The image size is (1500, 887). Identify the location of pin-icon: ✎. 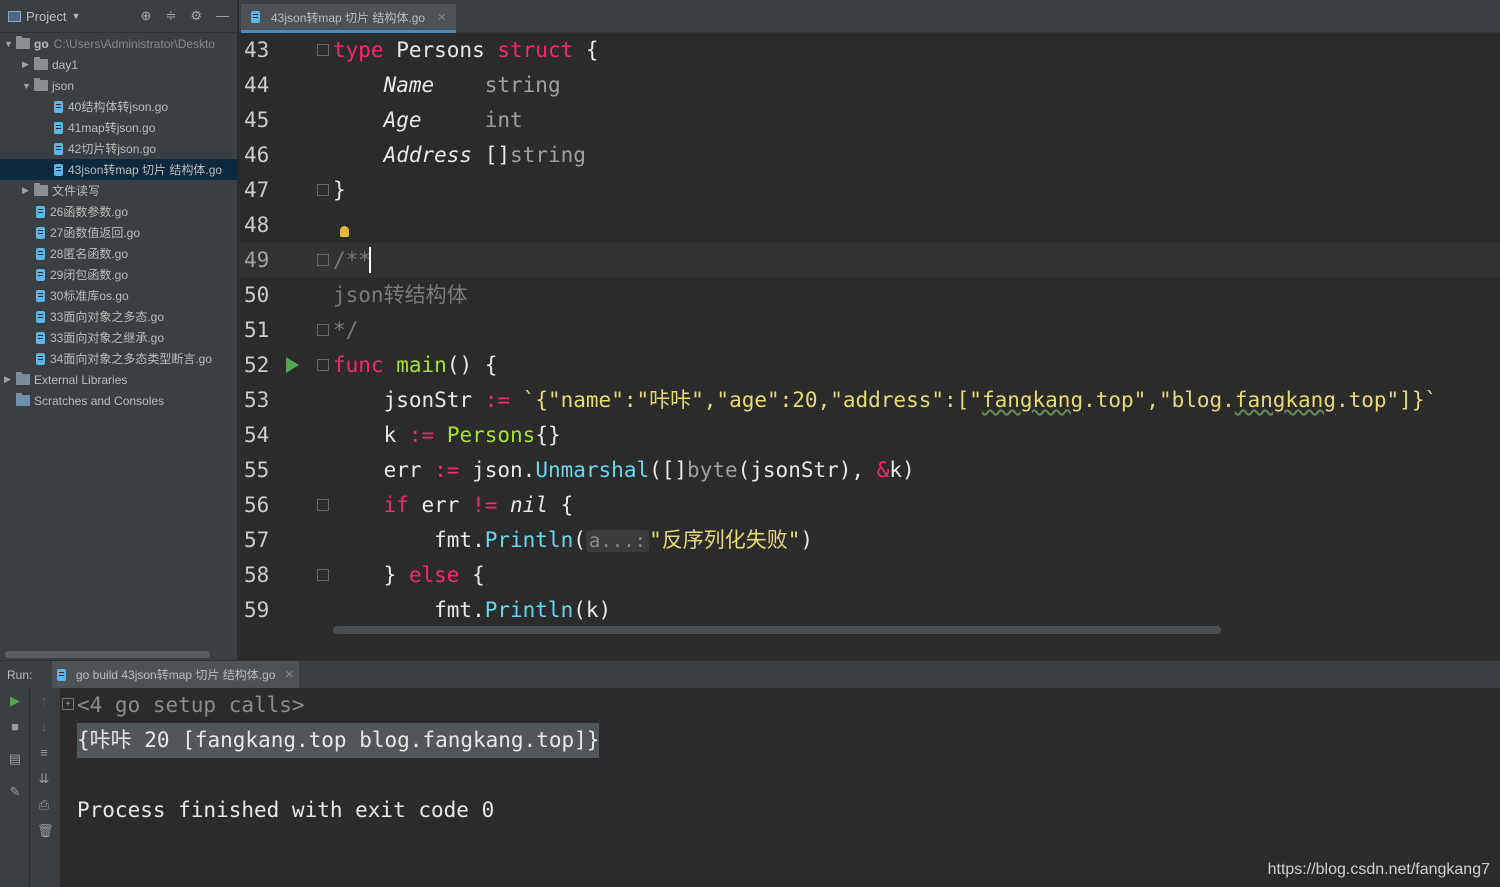
(15, 792).